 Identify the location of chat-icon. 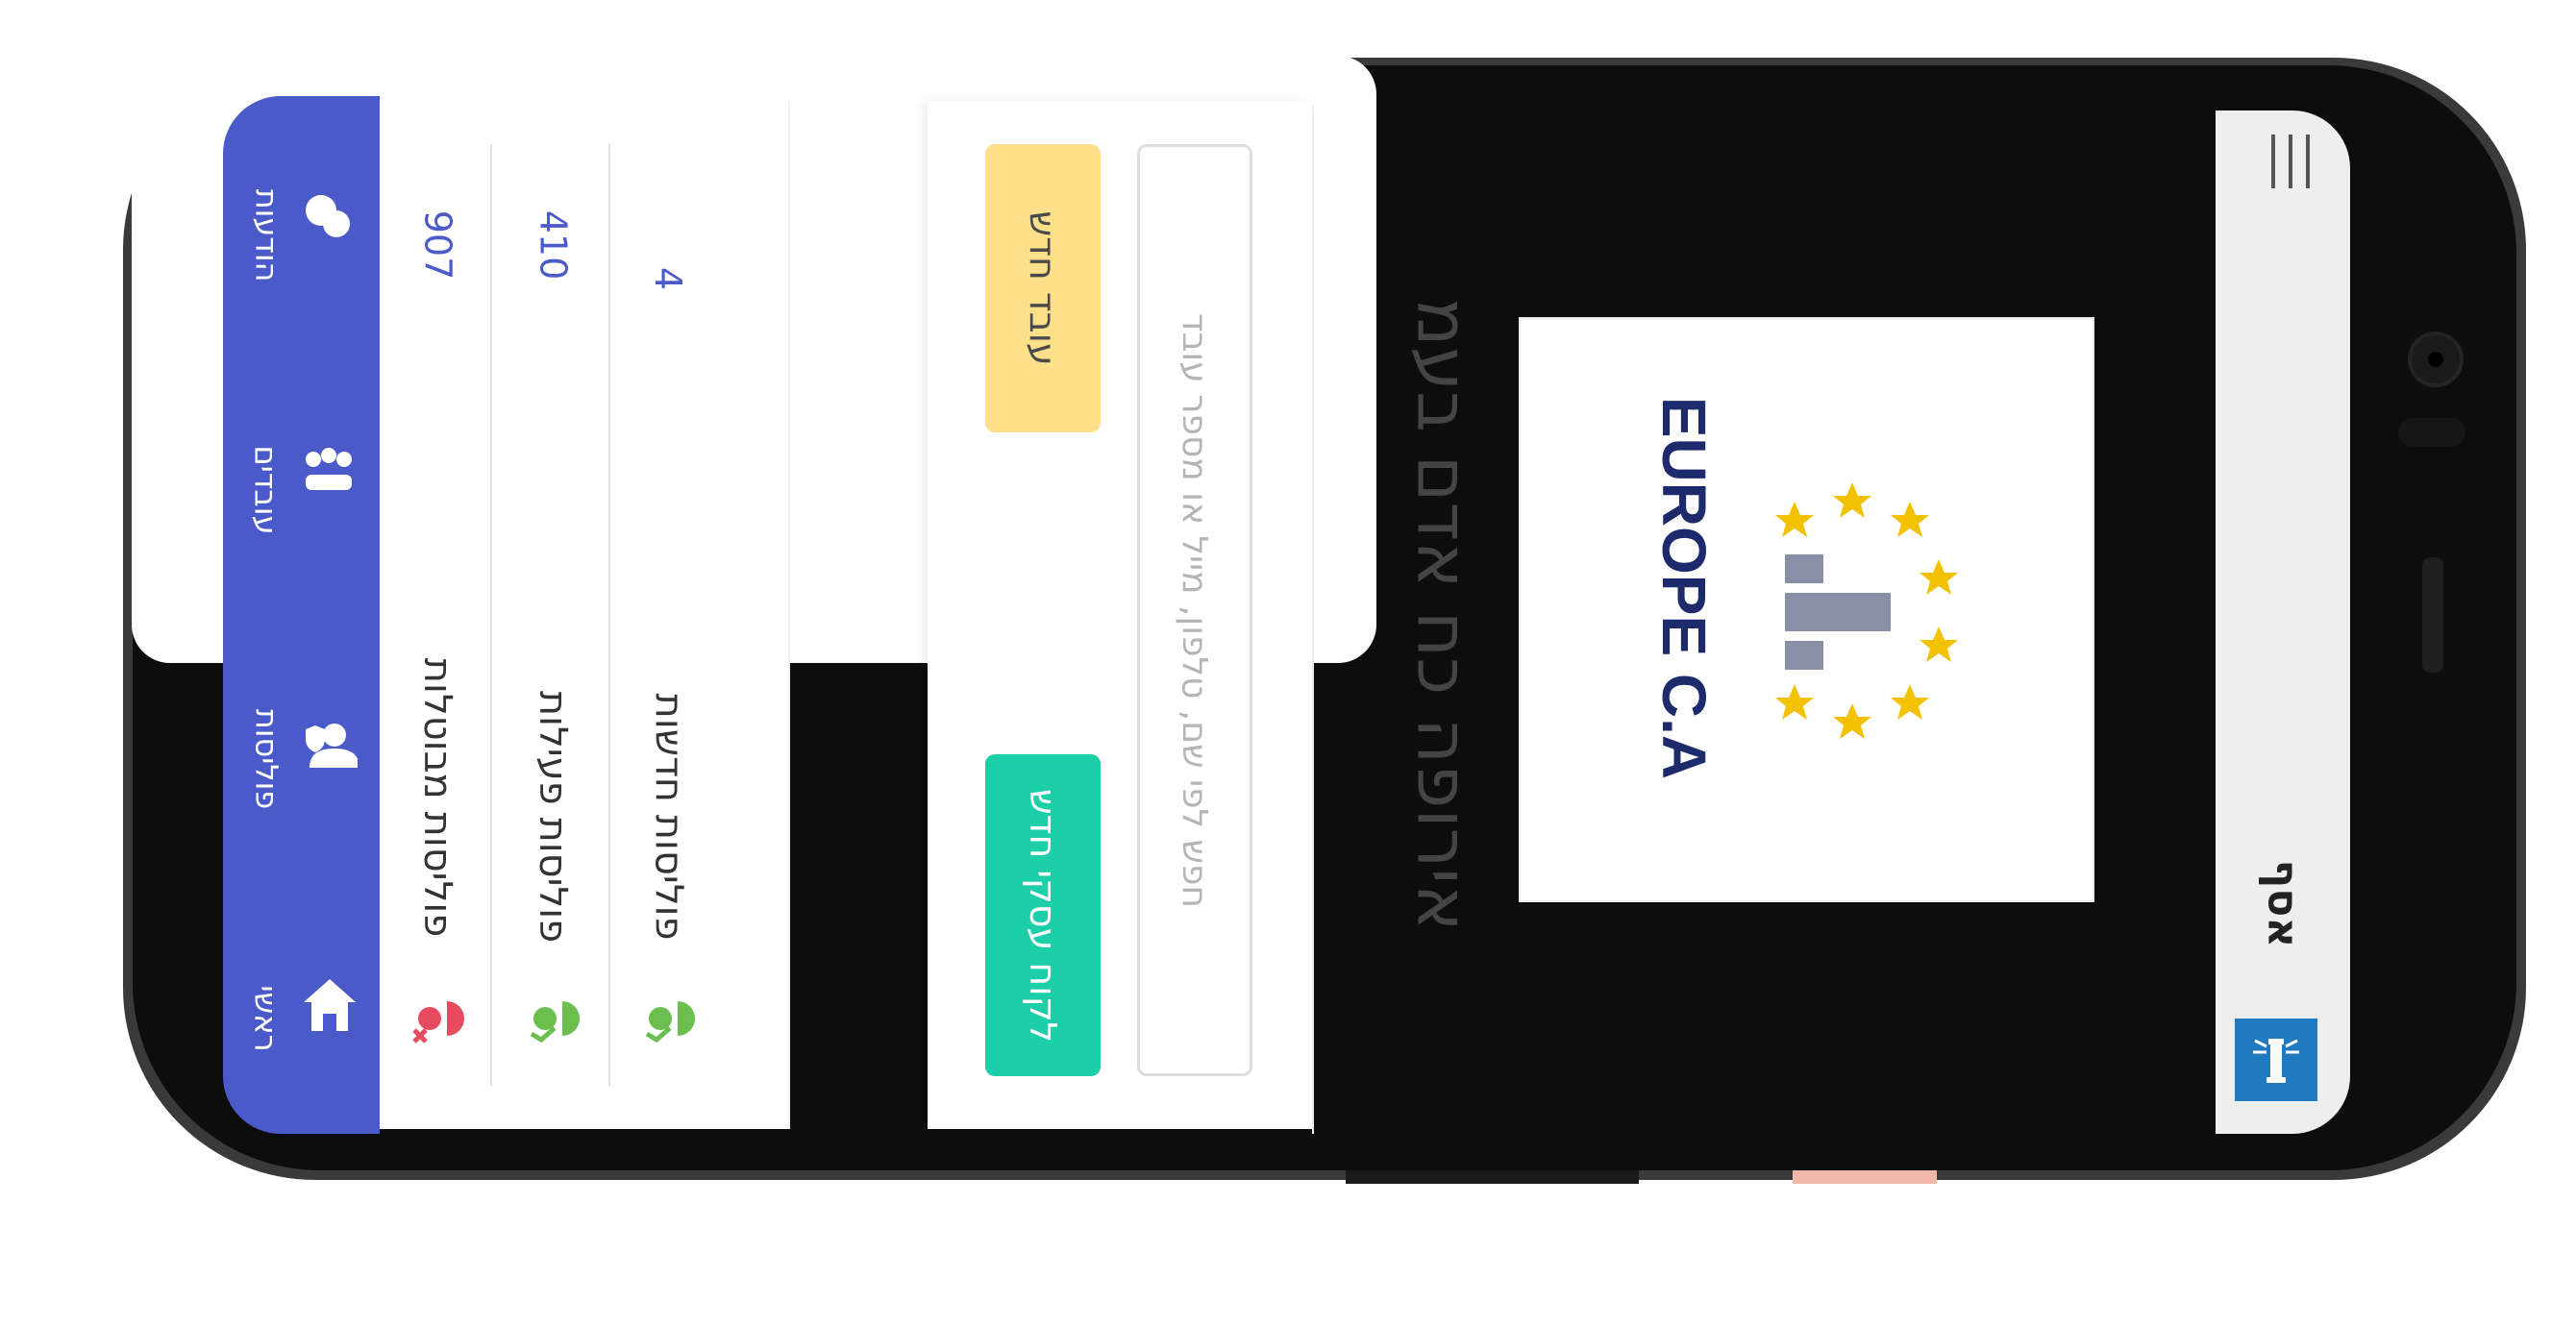
(328, 216).